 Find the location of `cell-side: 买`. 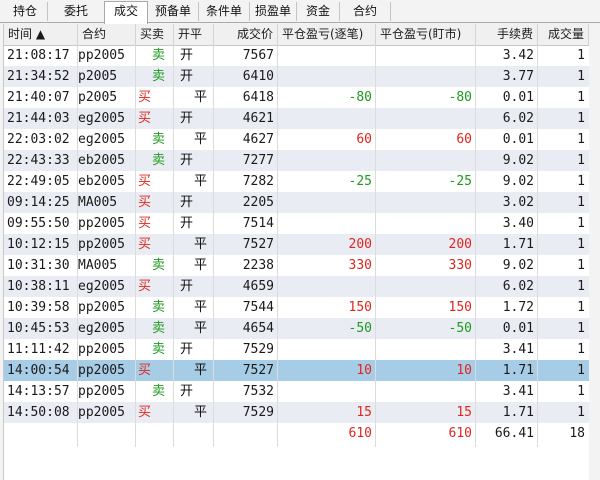

cell-side: 买 is located at coordinates (145, 244).